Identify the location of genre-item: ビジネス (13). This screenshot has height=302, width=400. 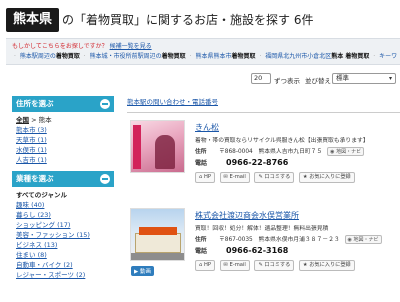
(63, 245).